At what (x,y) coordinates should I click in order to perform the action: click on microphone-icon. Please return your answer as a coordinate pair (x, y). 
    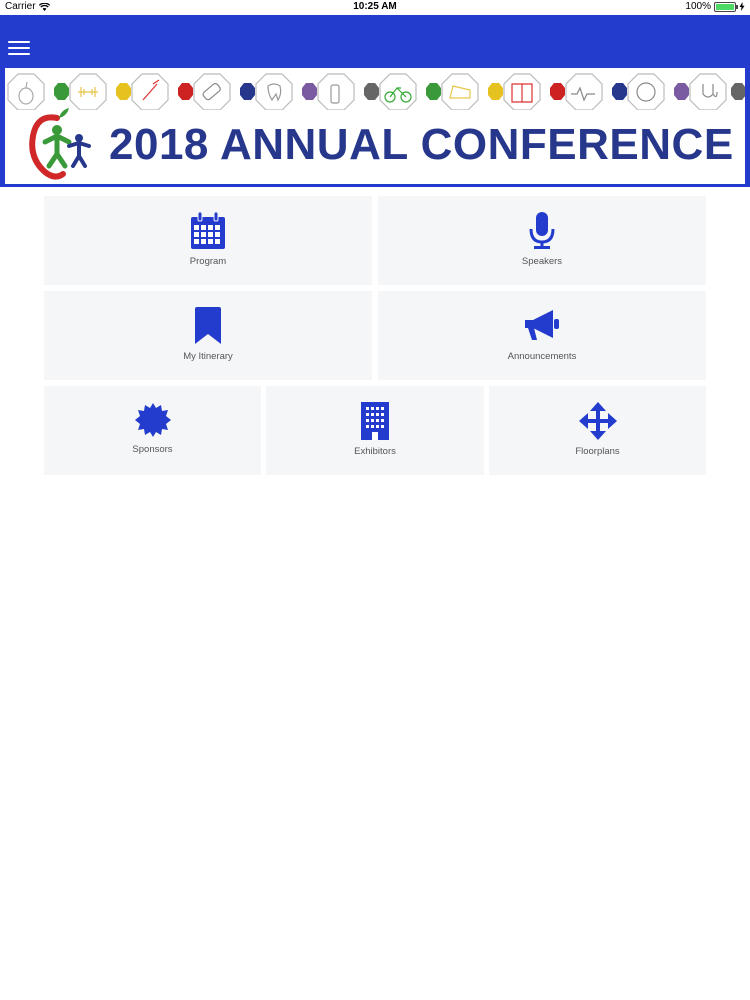
    Looking at the image, I should click on (542, 230).